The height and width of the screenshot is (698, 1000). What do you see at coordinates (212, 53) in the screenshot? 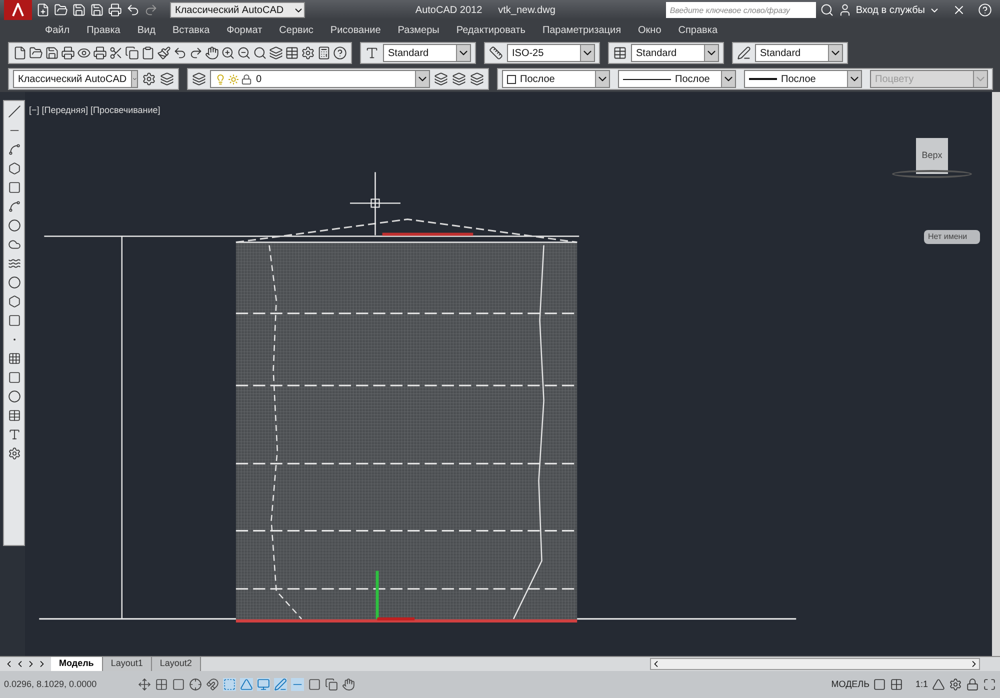
I see `hand-icon` at bounding box center [212, 53].